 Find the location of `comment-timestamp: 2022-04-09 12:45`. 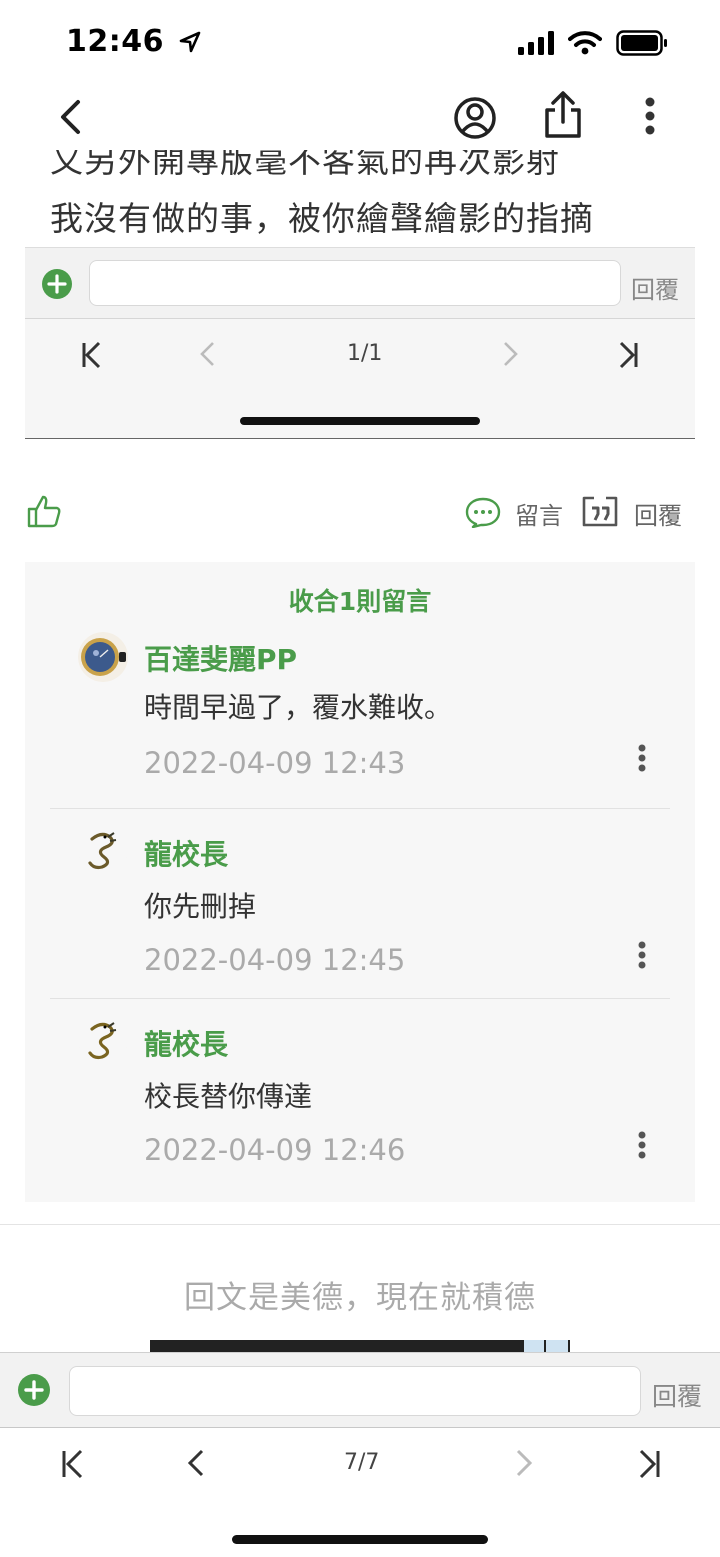

comment-timestamp: 2022-04-09 12:45 is located at coordinates (275, 960).